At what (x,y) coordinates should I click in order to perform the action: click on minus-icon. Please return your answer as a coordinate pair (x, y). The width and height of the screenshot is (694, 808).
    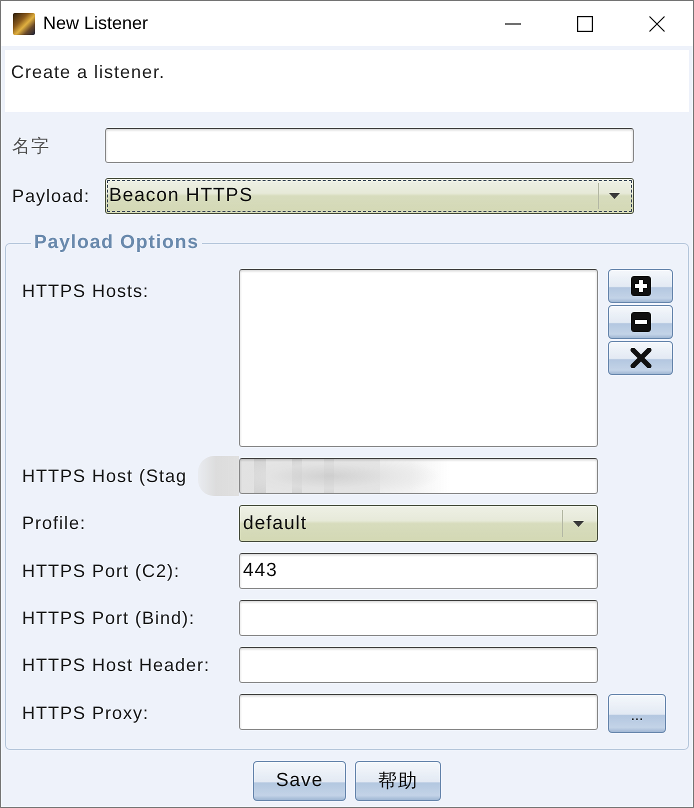
    Looking at the image, I should click on (640, 322).